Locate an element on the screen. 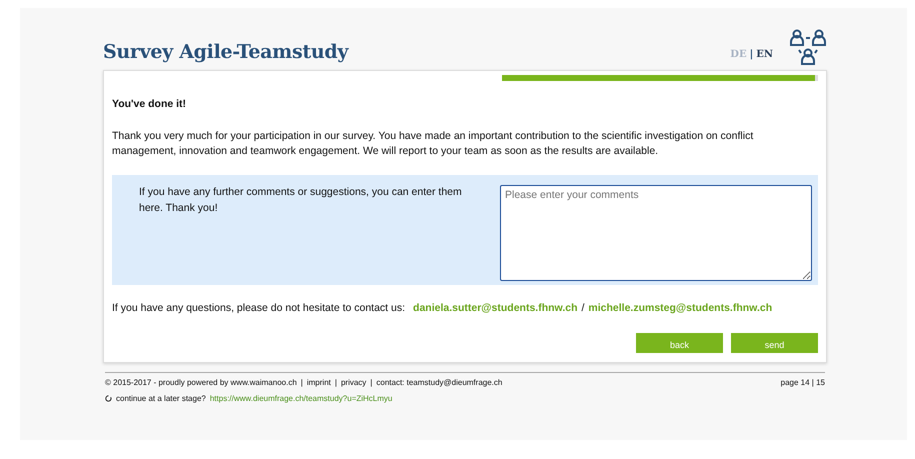 The height and width of the screenshot is (459, 915). nav-button: back is located at coordinates (679, 342).